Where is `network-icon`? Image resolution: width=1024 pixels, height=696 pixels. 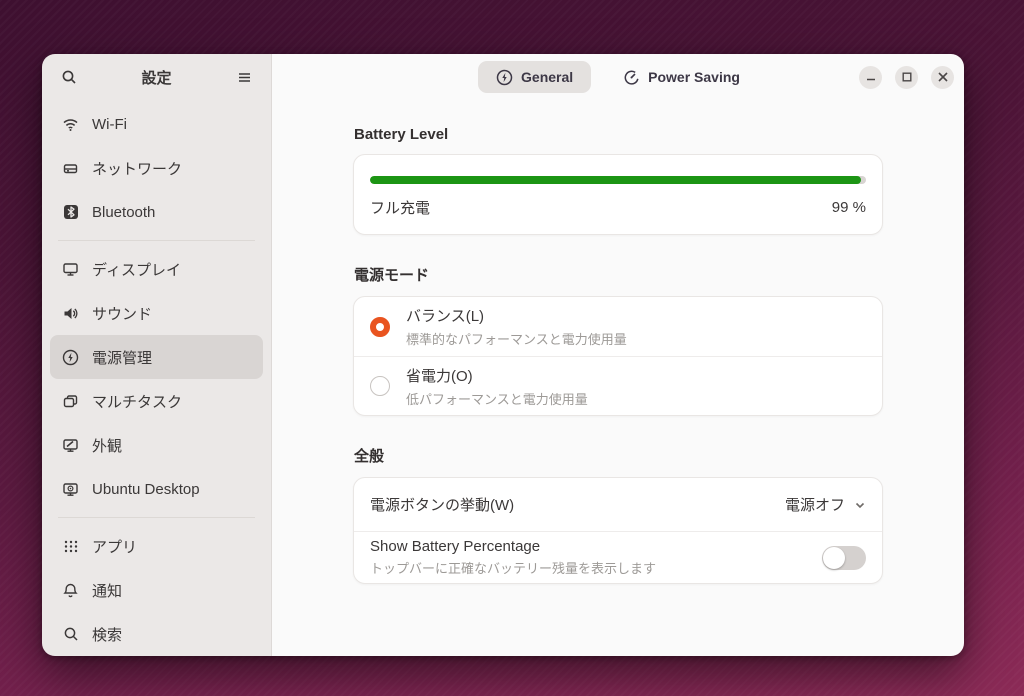 network-icon is located at coordinates (70, 168).